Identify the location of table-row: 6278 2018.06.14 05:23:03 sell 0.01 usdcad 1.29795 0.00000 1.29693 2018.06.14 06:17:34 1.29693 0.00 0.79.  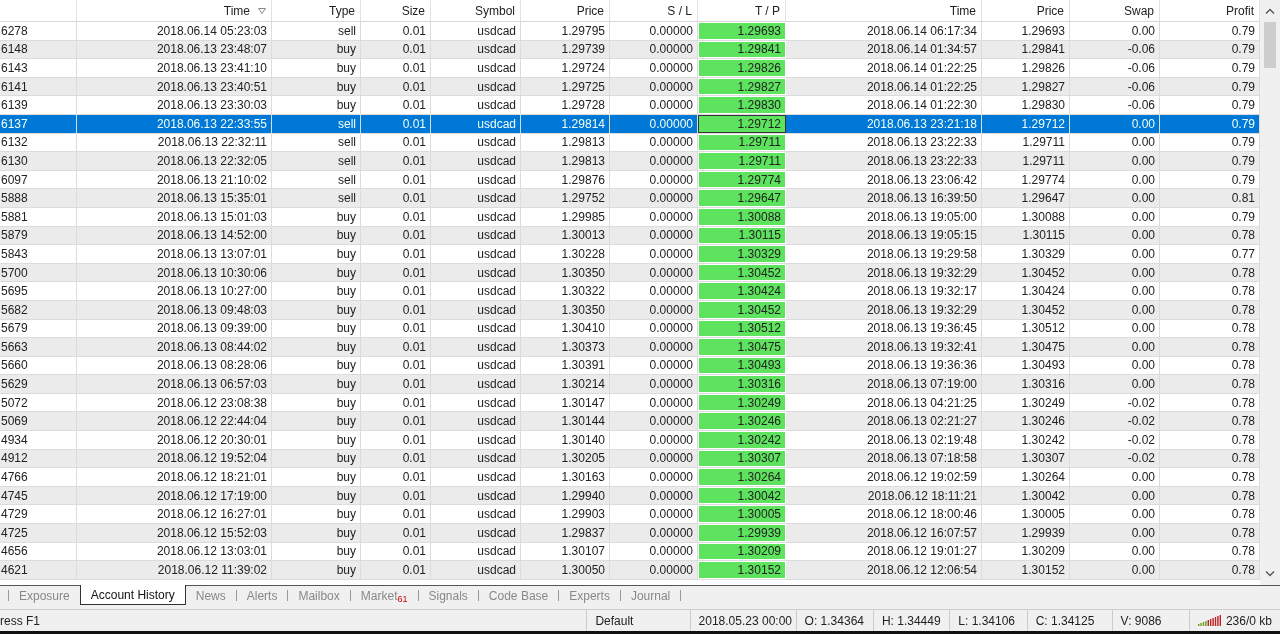
(630, 31).